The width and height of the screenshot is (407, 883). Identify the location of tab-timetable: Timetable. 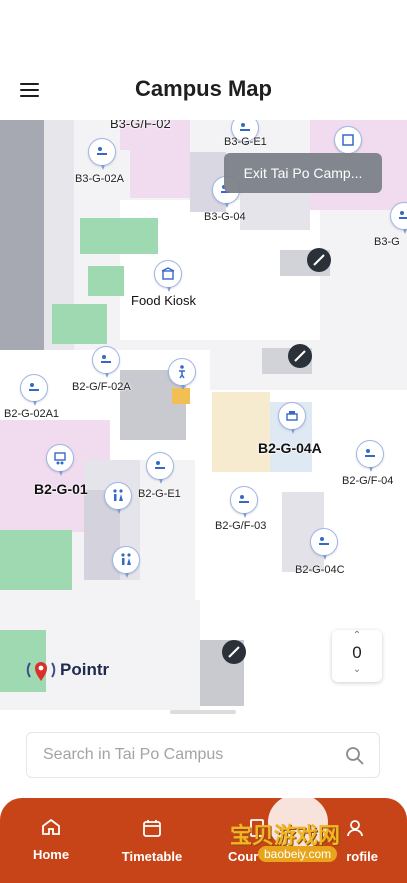
(152, 841).